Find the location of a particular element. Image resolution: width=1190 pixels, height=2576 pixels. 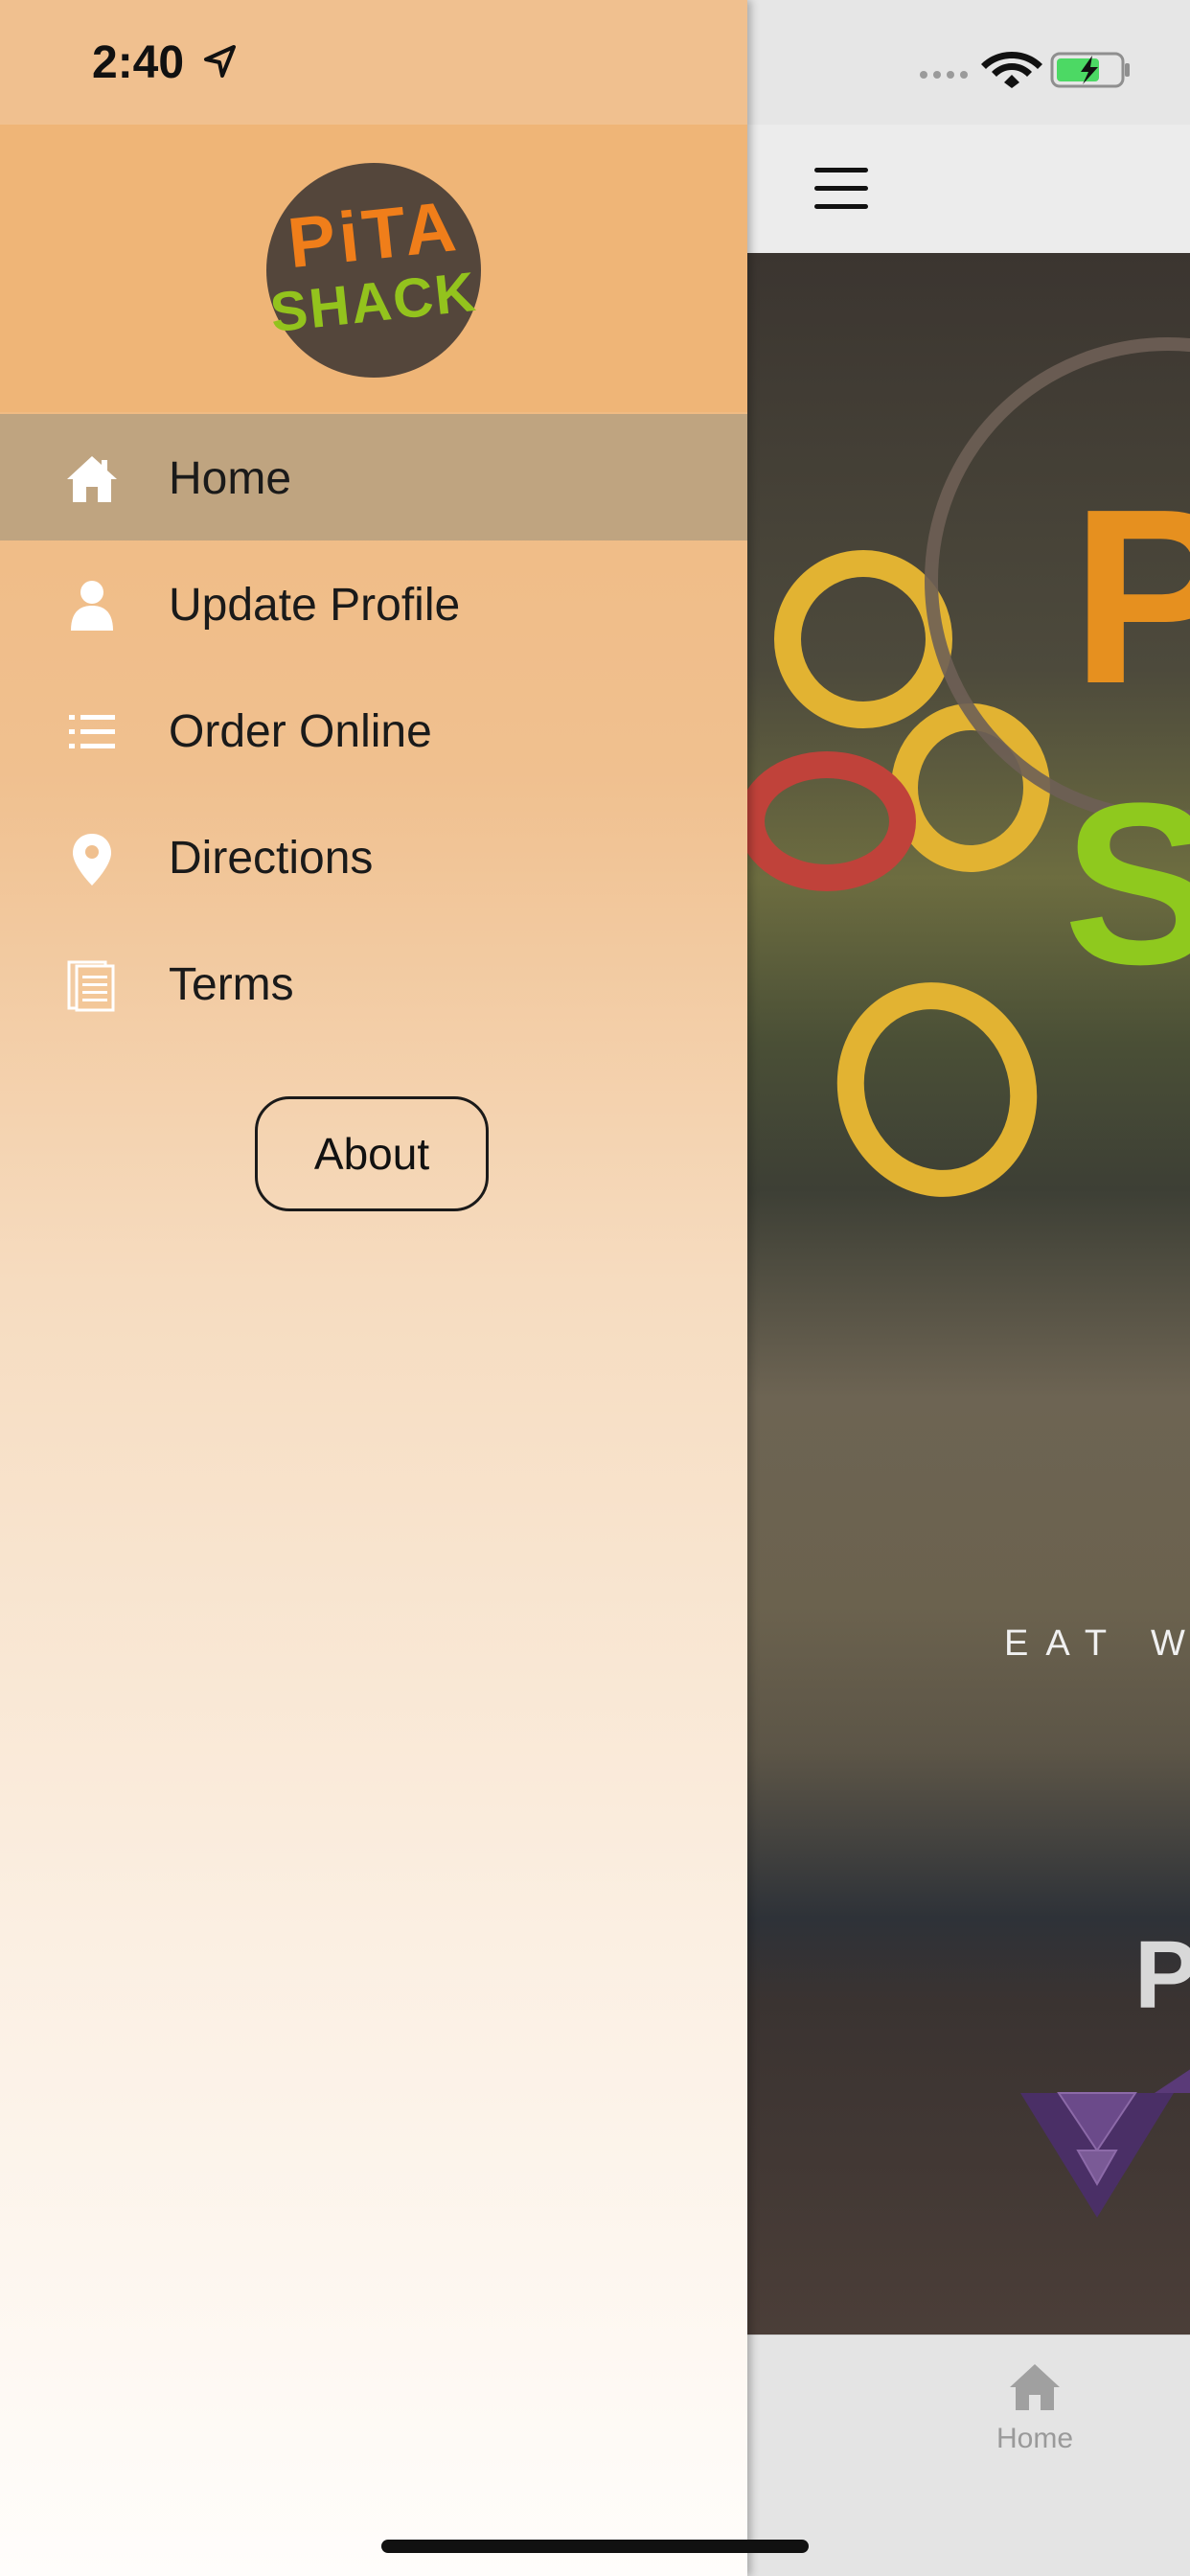

app-header is located at coordinates (968, 189).